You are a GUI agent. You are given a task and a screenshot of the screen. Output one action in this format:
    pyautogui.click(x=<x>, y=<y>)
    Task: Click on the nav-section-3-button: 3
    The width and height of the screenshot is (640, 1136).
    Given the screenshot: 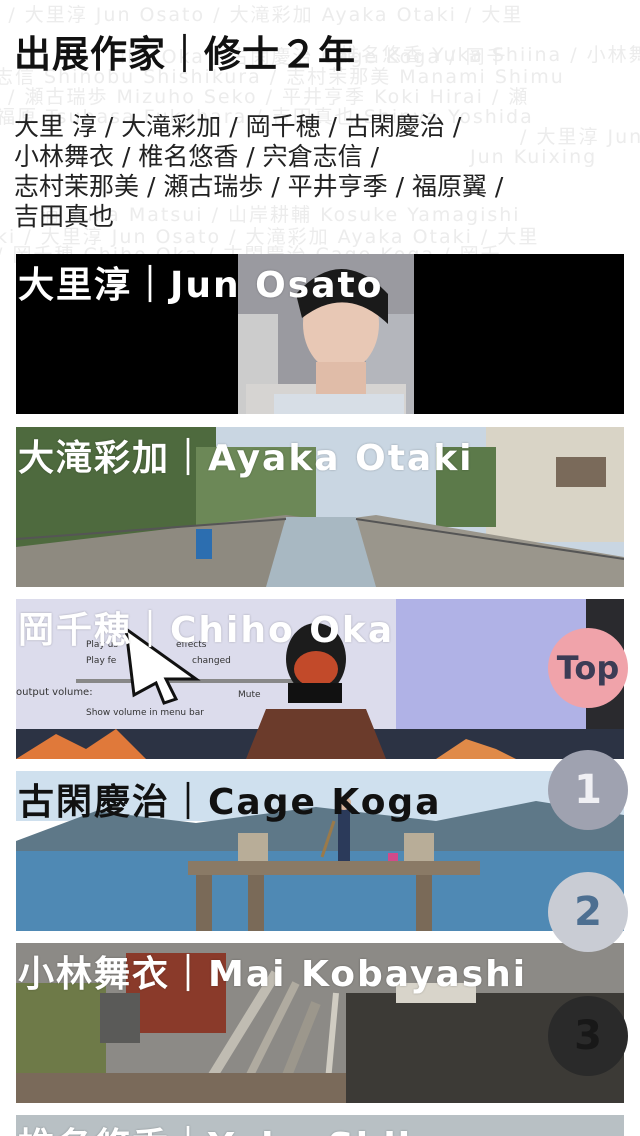 What is the action you would take?
    pyautogui.click(x=588, y=1036)
    